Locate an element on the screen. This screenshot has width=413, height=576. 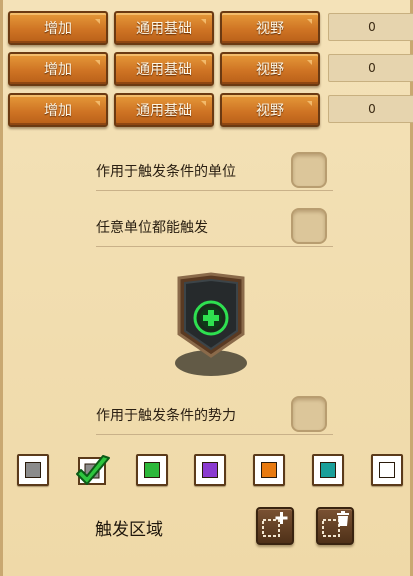
option-label: 作用于触发条件的势力 is located at coordinates (166, 416).